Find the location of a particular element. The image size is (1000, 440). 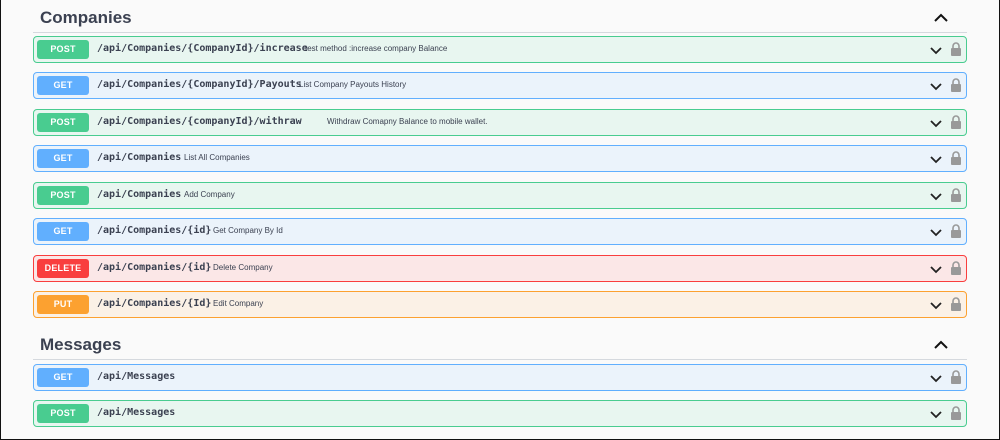

section-header-companies: Companies is located at coordinates (500, 17).